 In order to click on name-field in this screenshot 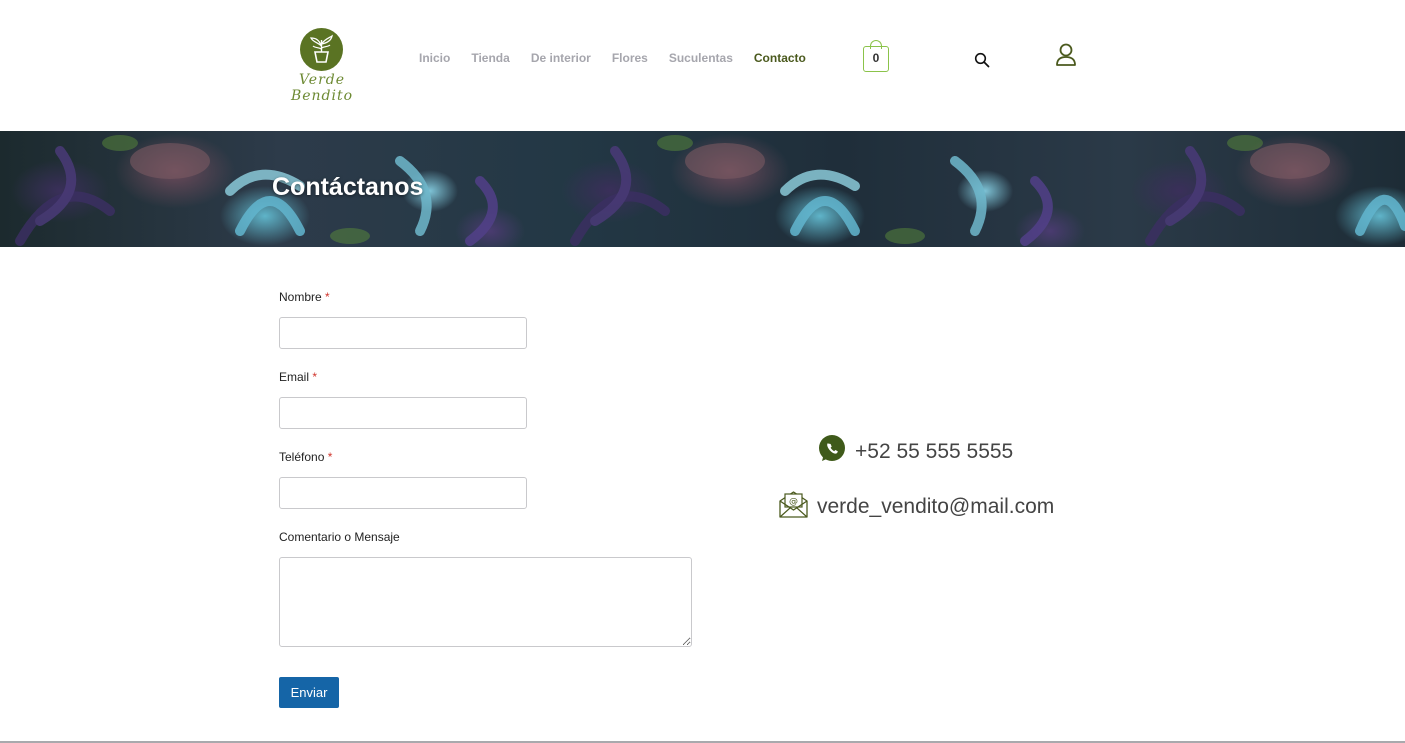, I will do `click(403, 333)`.